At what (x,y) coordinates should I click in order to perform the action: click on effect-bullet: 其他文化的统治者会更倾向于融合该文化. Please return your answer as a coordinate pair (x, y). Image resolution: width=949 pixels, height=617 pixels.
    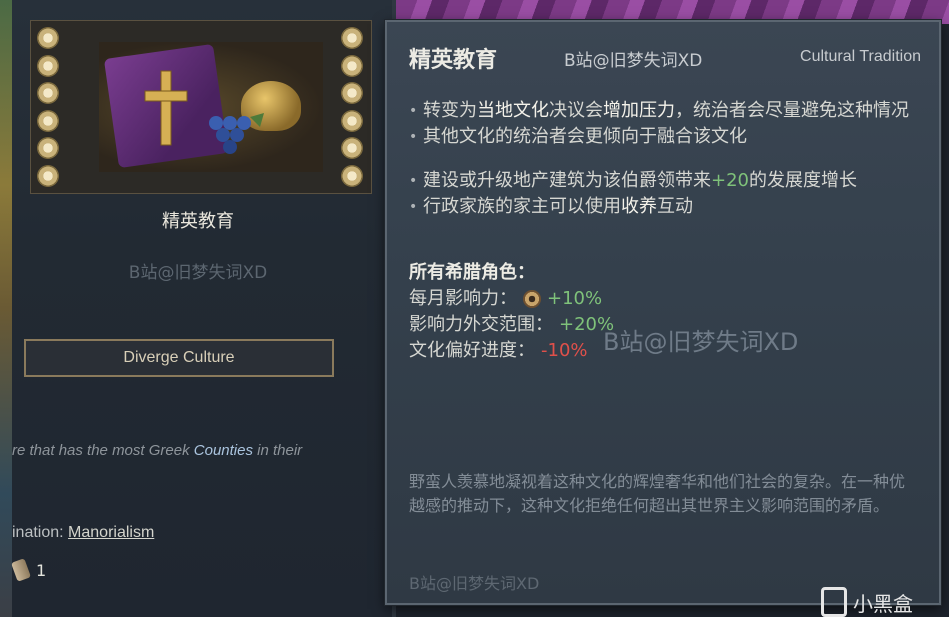
    Looking at the image, I should click on (665, 137).